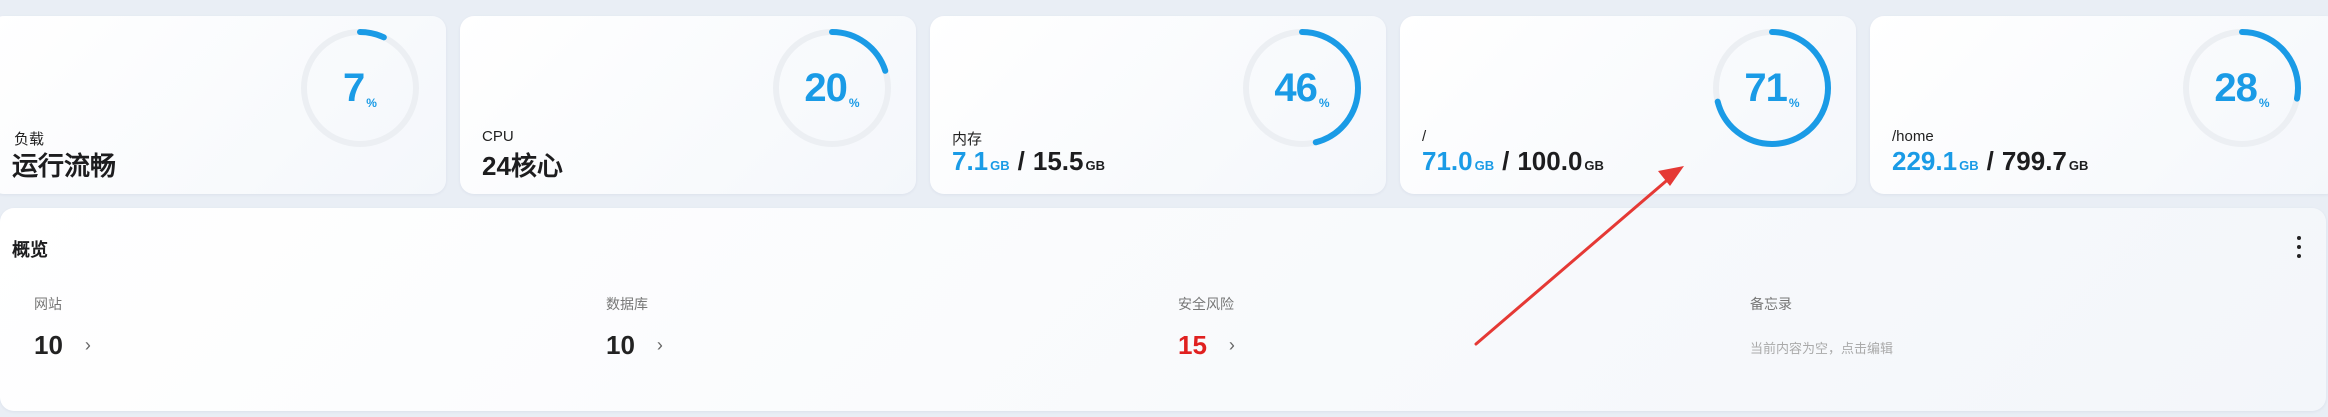 The image size is (2328, 417). What do you see at coordinates (1295, 88) in the screenshot?
I see `memory-percent: 46` at bounding box center [1295, 88].